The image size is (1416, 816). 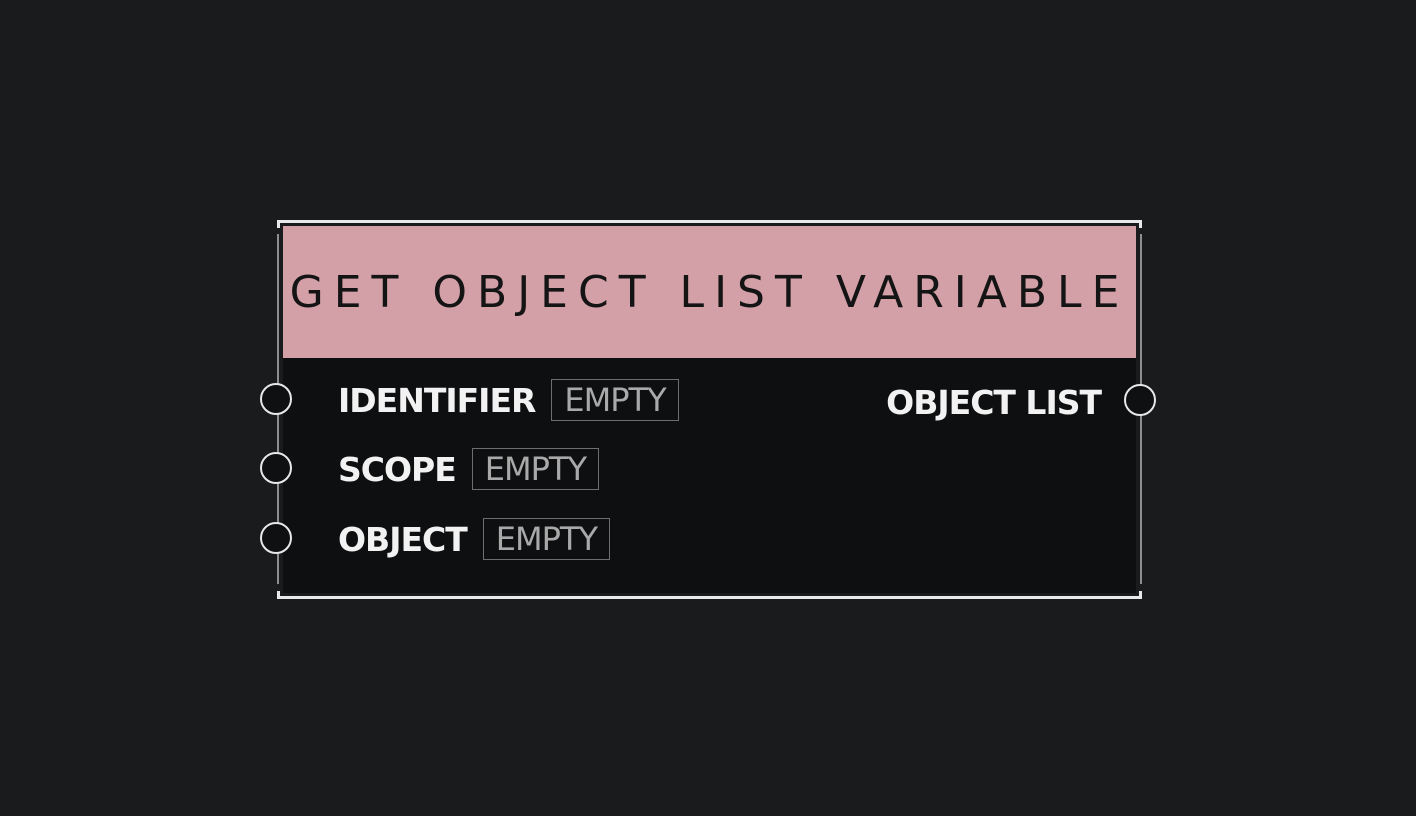 What do you see at coordinates (615, 400) in the screenshot?
I see `identifier-value-field: EMPTY` at bounding box center [615, 400].